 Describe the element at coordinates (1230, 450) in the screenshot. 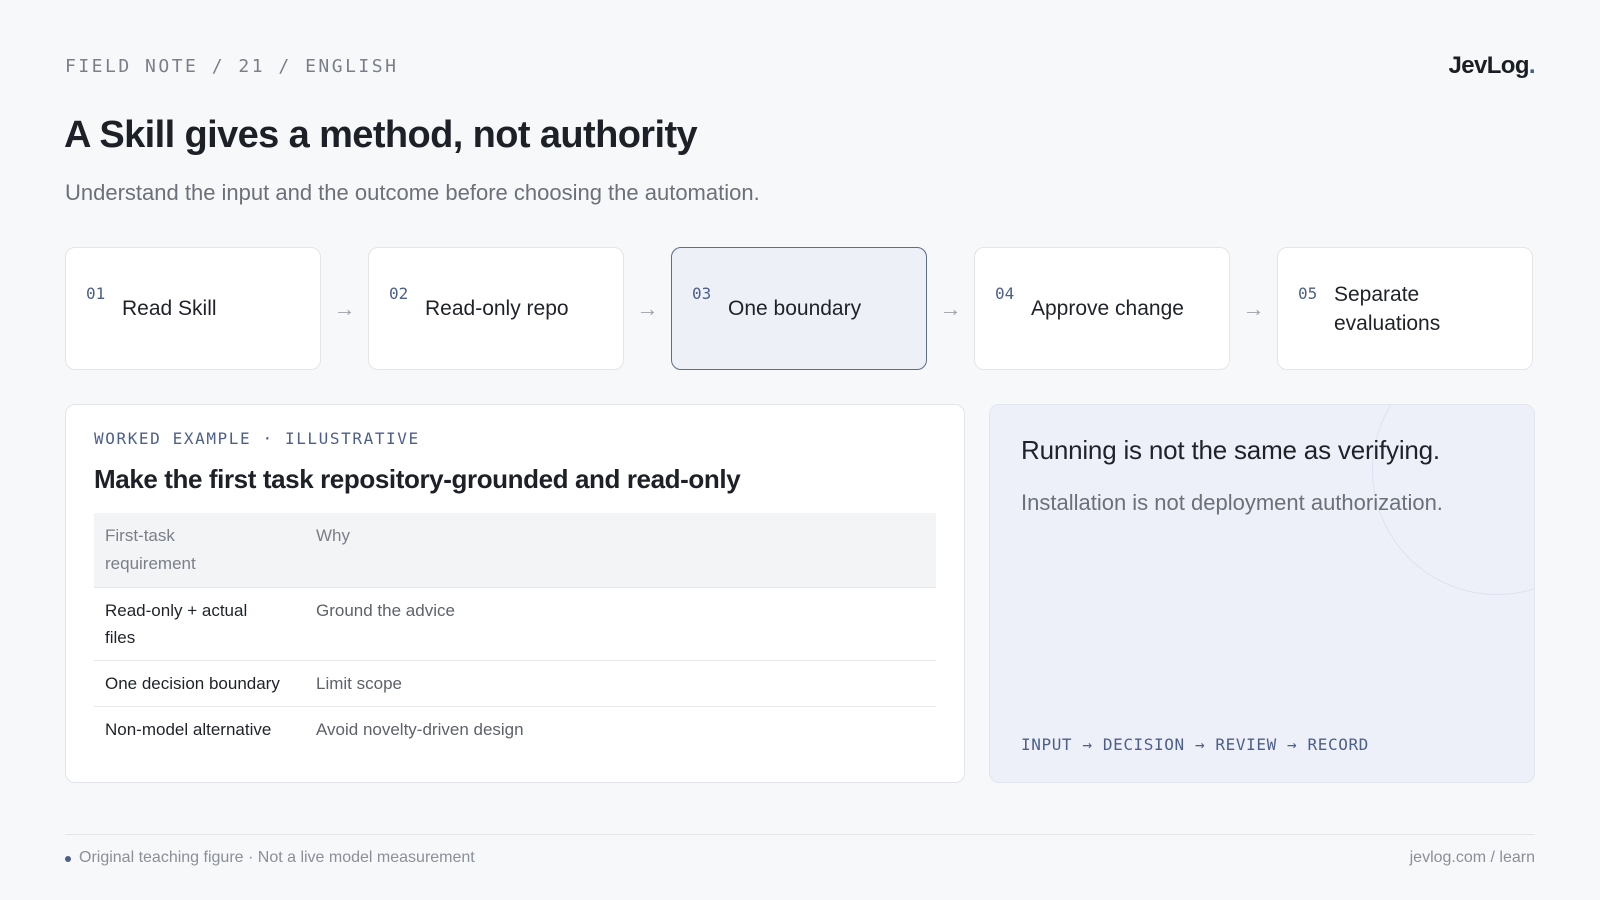

I see `callout-main-text: Running is not the same as verifying.` at that location.